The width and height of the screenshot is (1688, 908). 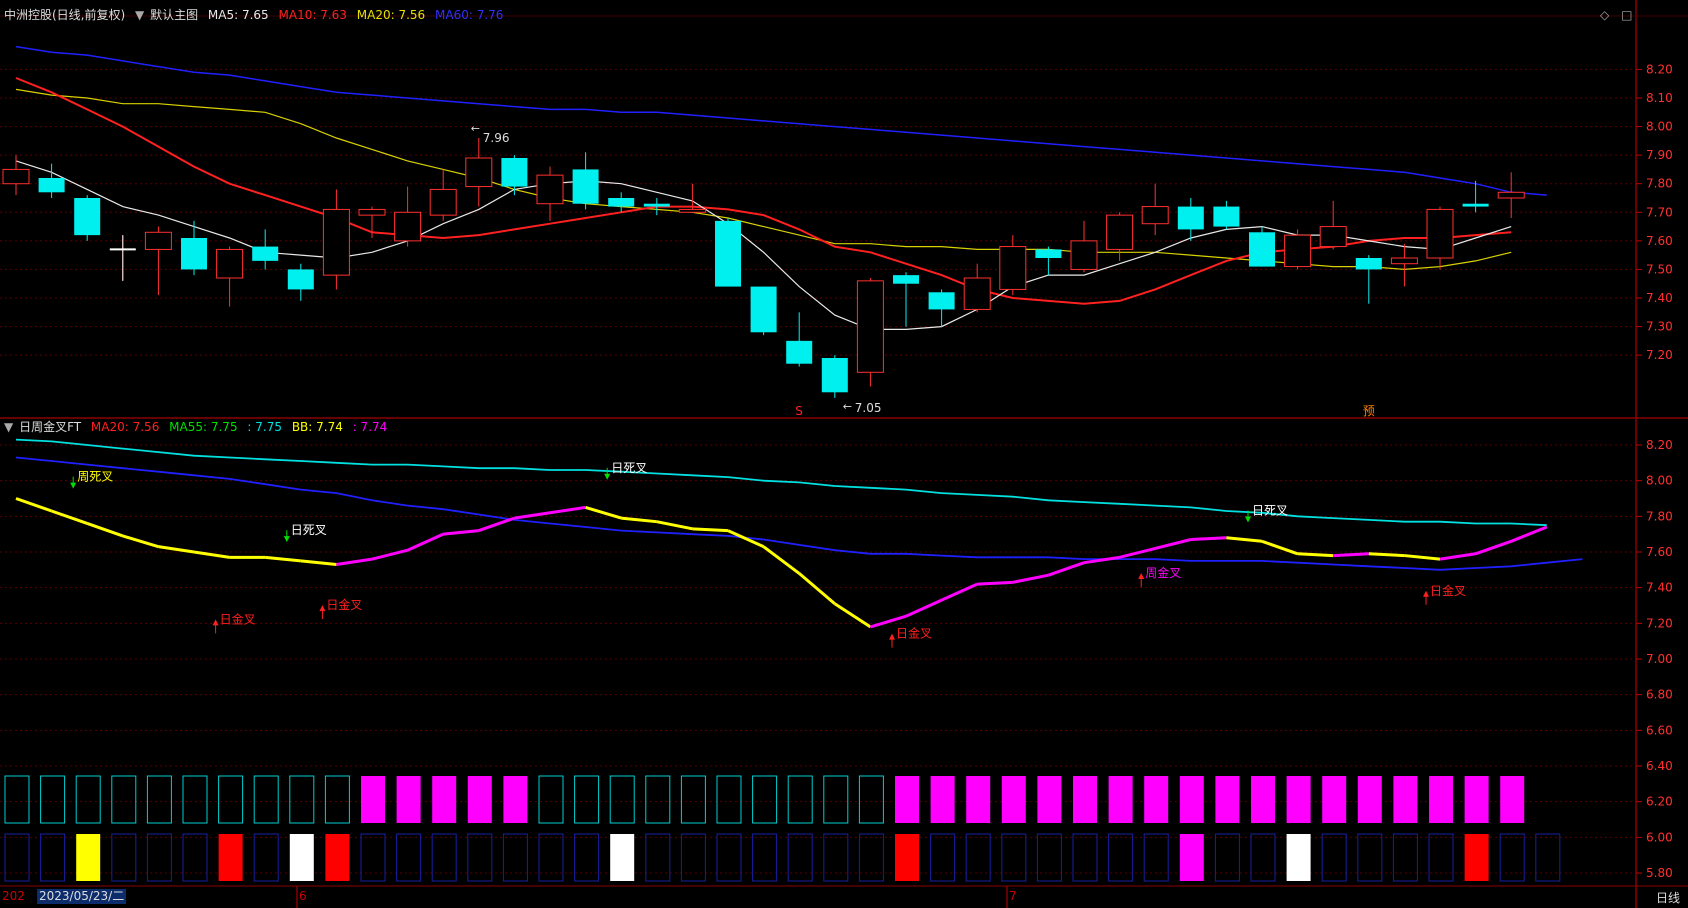 What do you see at coordinates (50, 427) in the screenshot?
I see `indicator-title: 日周金叉FT` at bounding box center [50, 427].